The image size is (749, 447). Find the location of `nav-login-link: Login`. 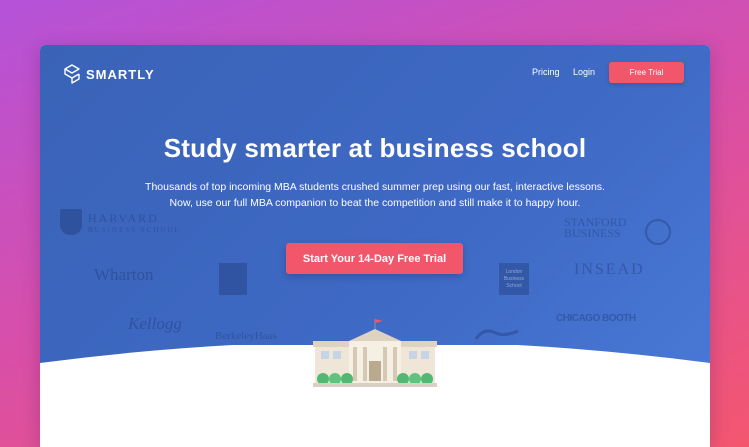

nav-login-link: Login is located at coordinates (584, 72).